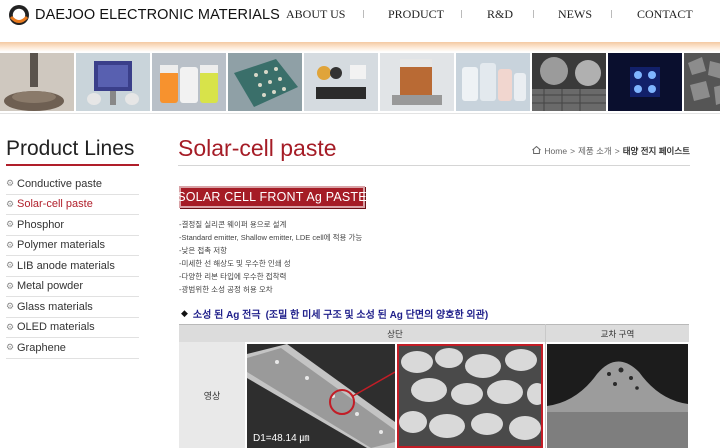 The height and width of the screenshot is (448, 720). What do you see at coordinates (212, 395) in the screenshot?
I see `row-header-image: 영상` at bounding box center [212, 395].